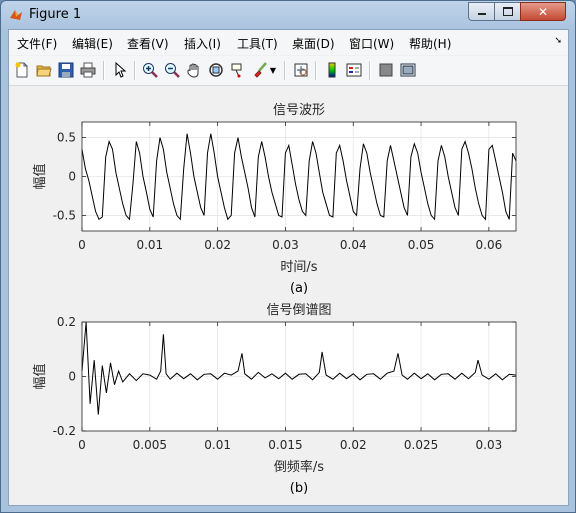 Image resolution: width=576 pixels, height=513 pixels. What do you see at coordinates (37, 43) in the screenshot?
I see `menu-file: 文件(F)` at bounding box center [37, 43].